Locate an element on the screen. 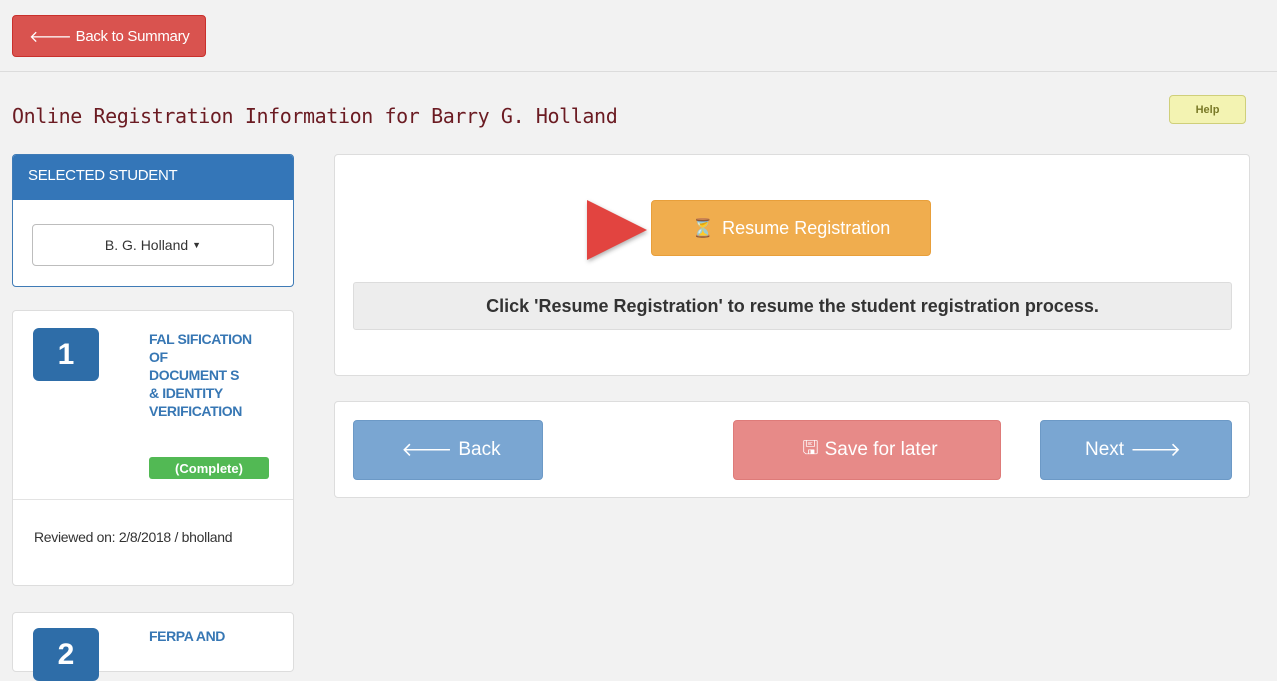 The height and width of the screenshot is (681, 1277). student-selector-dropdown: B. G. Holland ▼ is located at coordinates (153, 245).